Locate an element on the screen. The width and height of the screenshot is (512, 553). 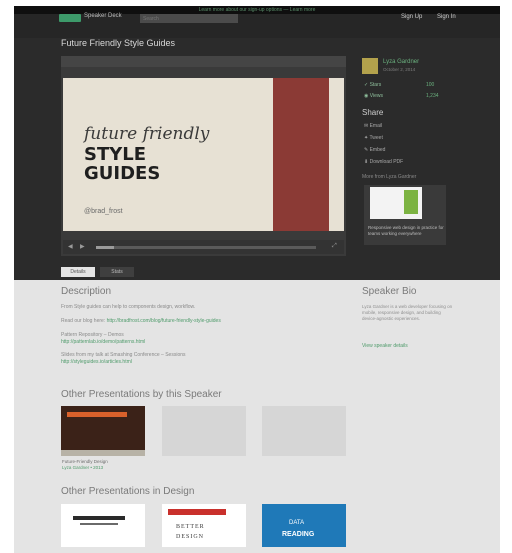
speaker-date: October 2, 2014 is located at coordinates (399, 69).